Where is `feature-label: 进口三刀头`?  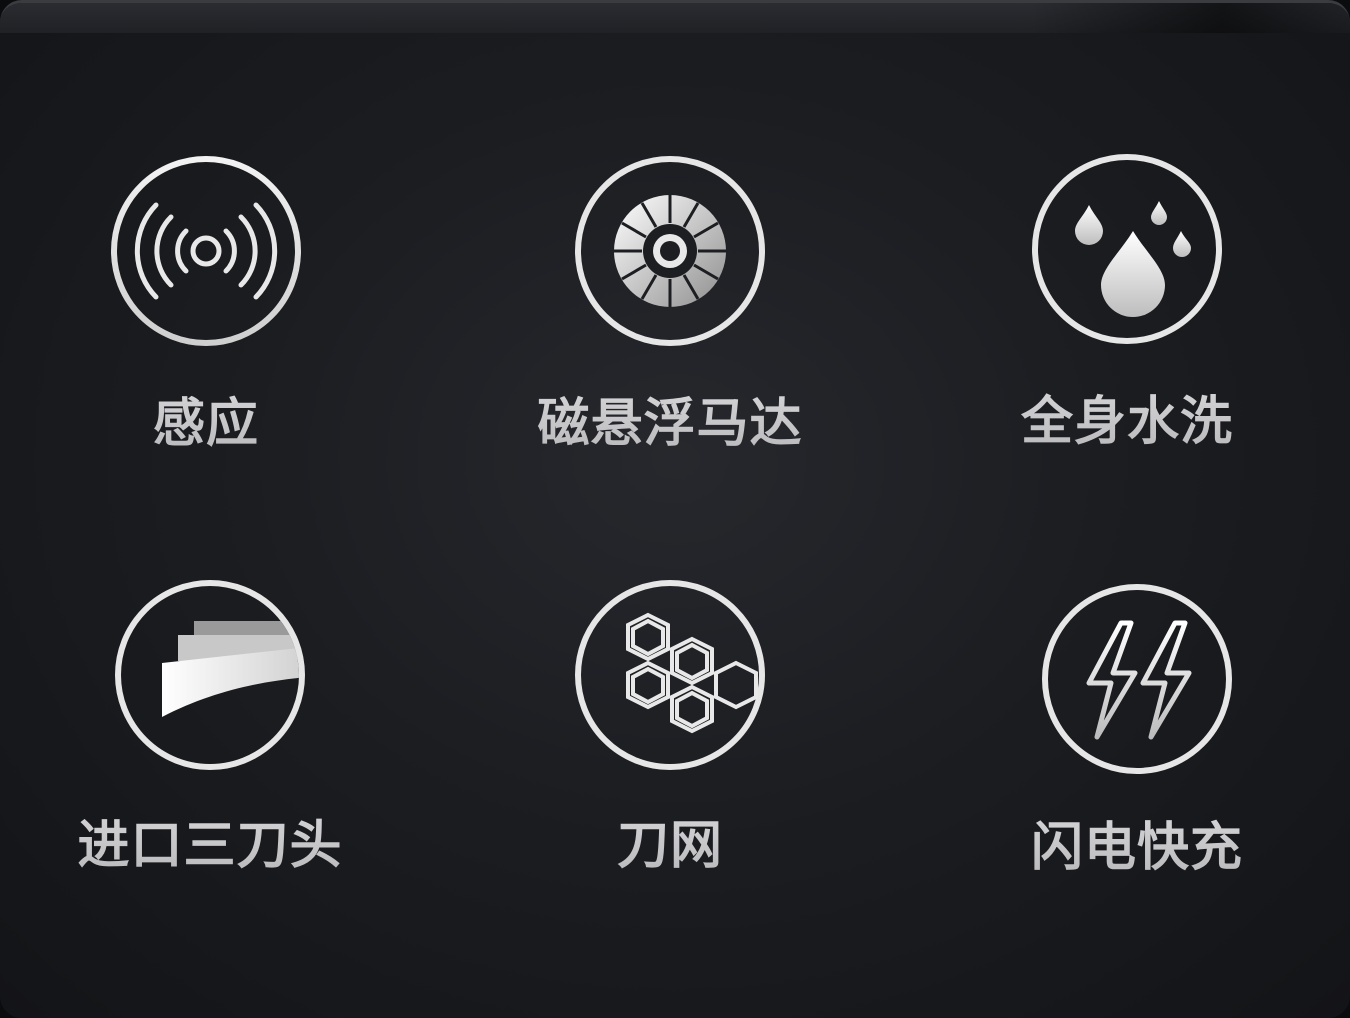 feature-label: 进口三刀头 is located at coordinates (210, 840).